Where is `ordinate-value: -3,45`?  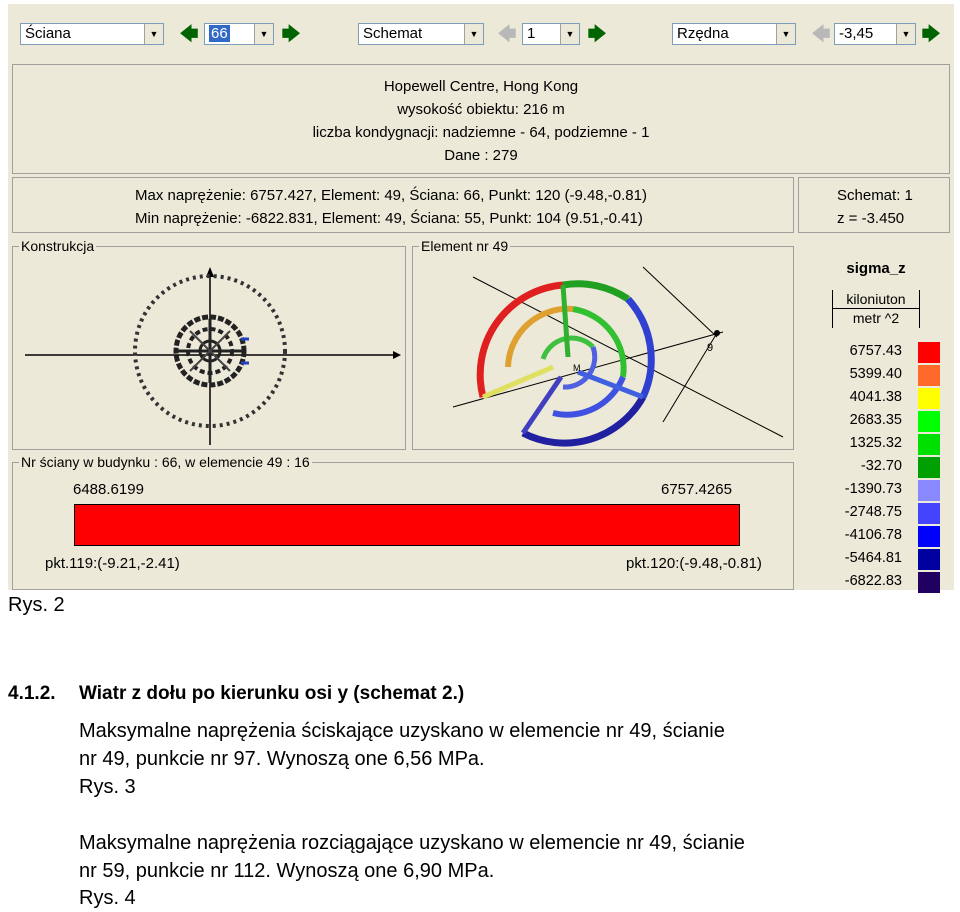 ordinate-value: -3,45 is located at coordinates (856, 33).